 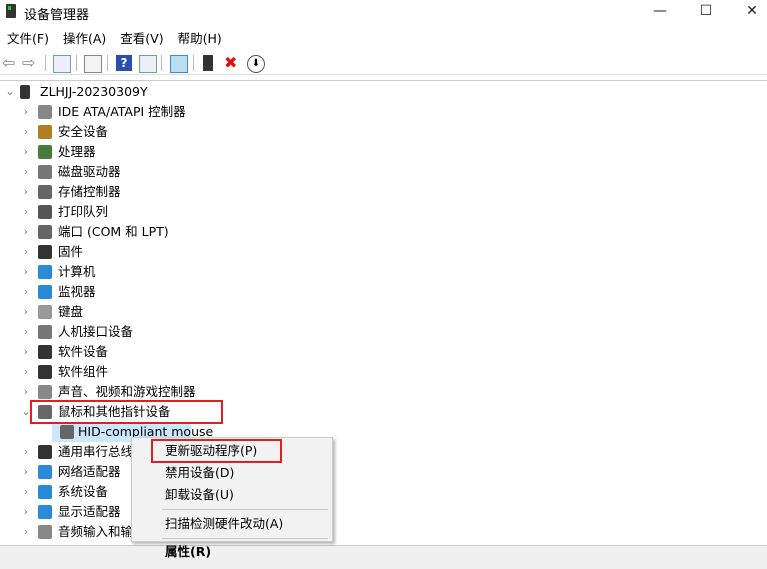 What do you see at coordinates (71, 311) in the screenshot?
I see `tree-item-label: 键盘` at bounding box center [71, 311].